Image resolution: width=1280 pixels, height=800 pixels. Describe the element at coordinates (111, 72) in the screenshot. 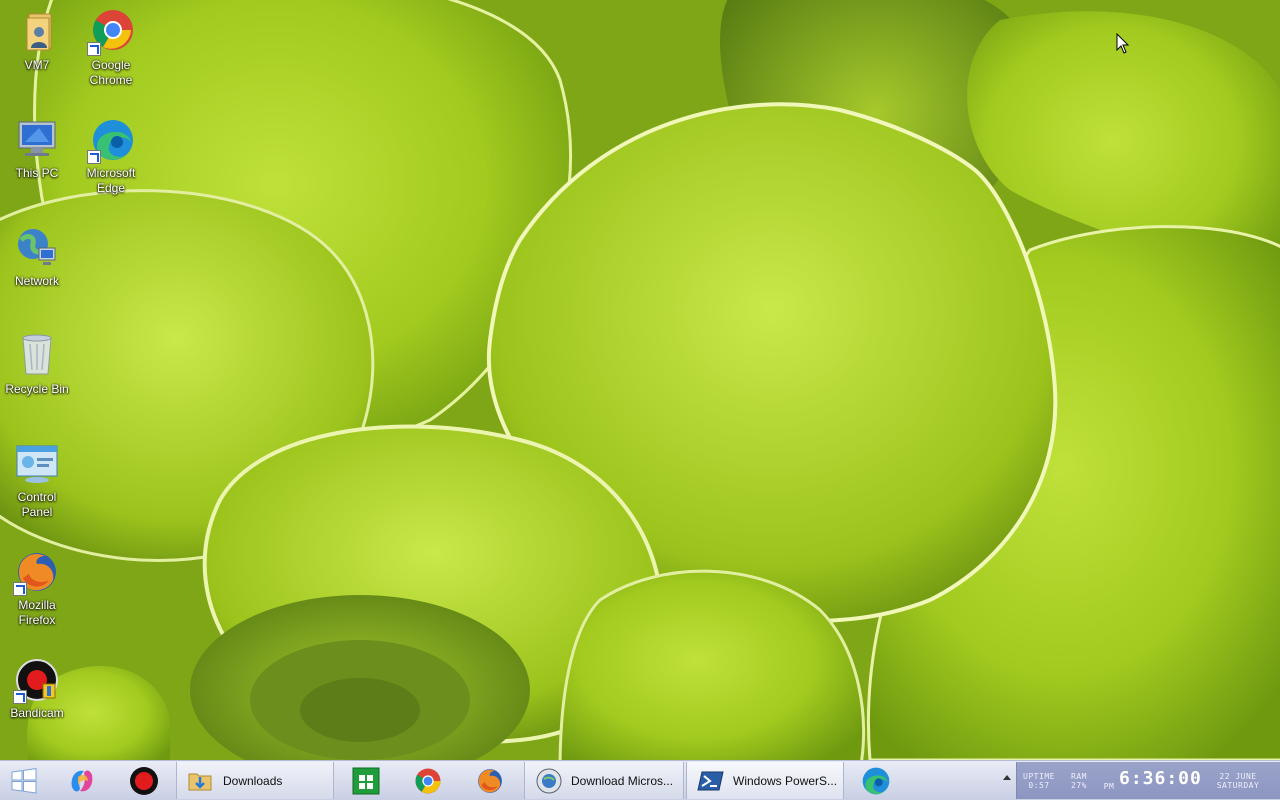

I see `desktop-icon-label: Google Chrome` at that location.